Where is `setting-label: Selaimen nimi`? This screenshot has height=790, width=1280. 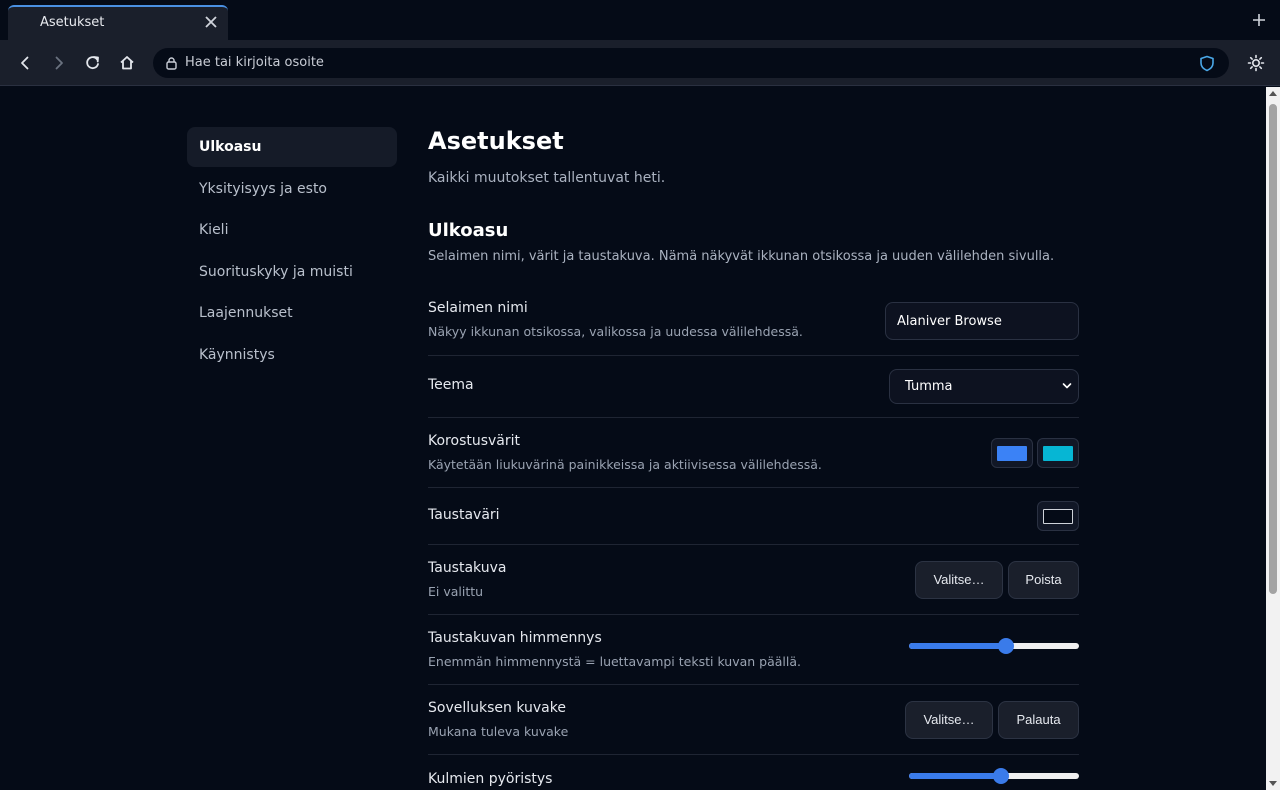
setting-label: Selaimen nimi is located at coordinates (478, 308).